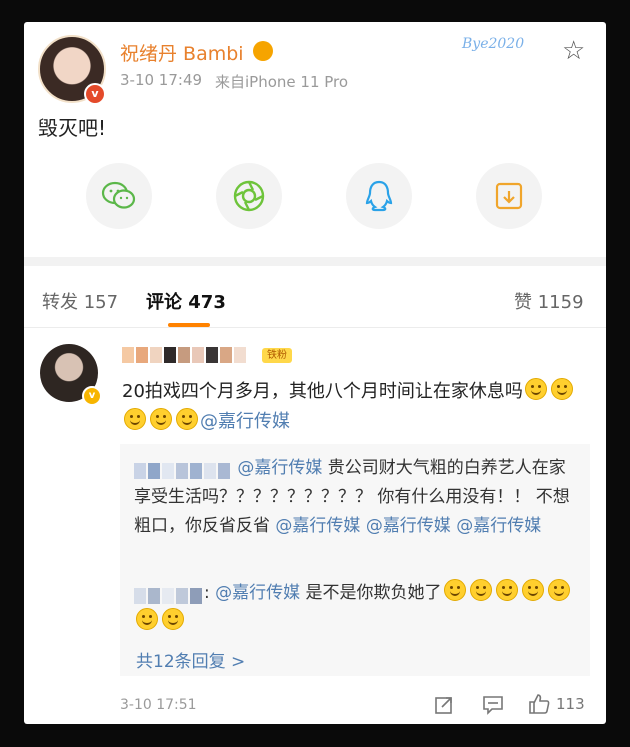 This screenshot has width=630, height=747. Describe the element at coordinates (357, 407) in the screenshot. I see `comment-text: 20拍戏四个月多月，其他八个月时间让在家休息吗 @嘉行传媒` at that location.